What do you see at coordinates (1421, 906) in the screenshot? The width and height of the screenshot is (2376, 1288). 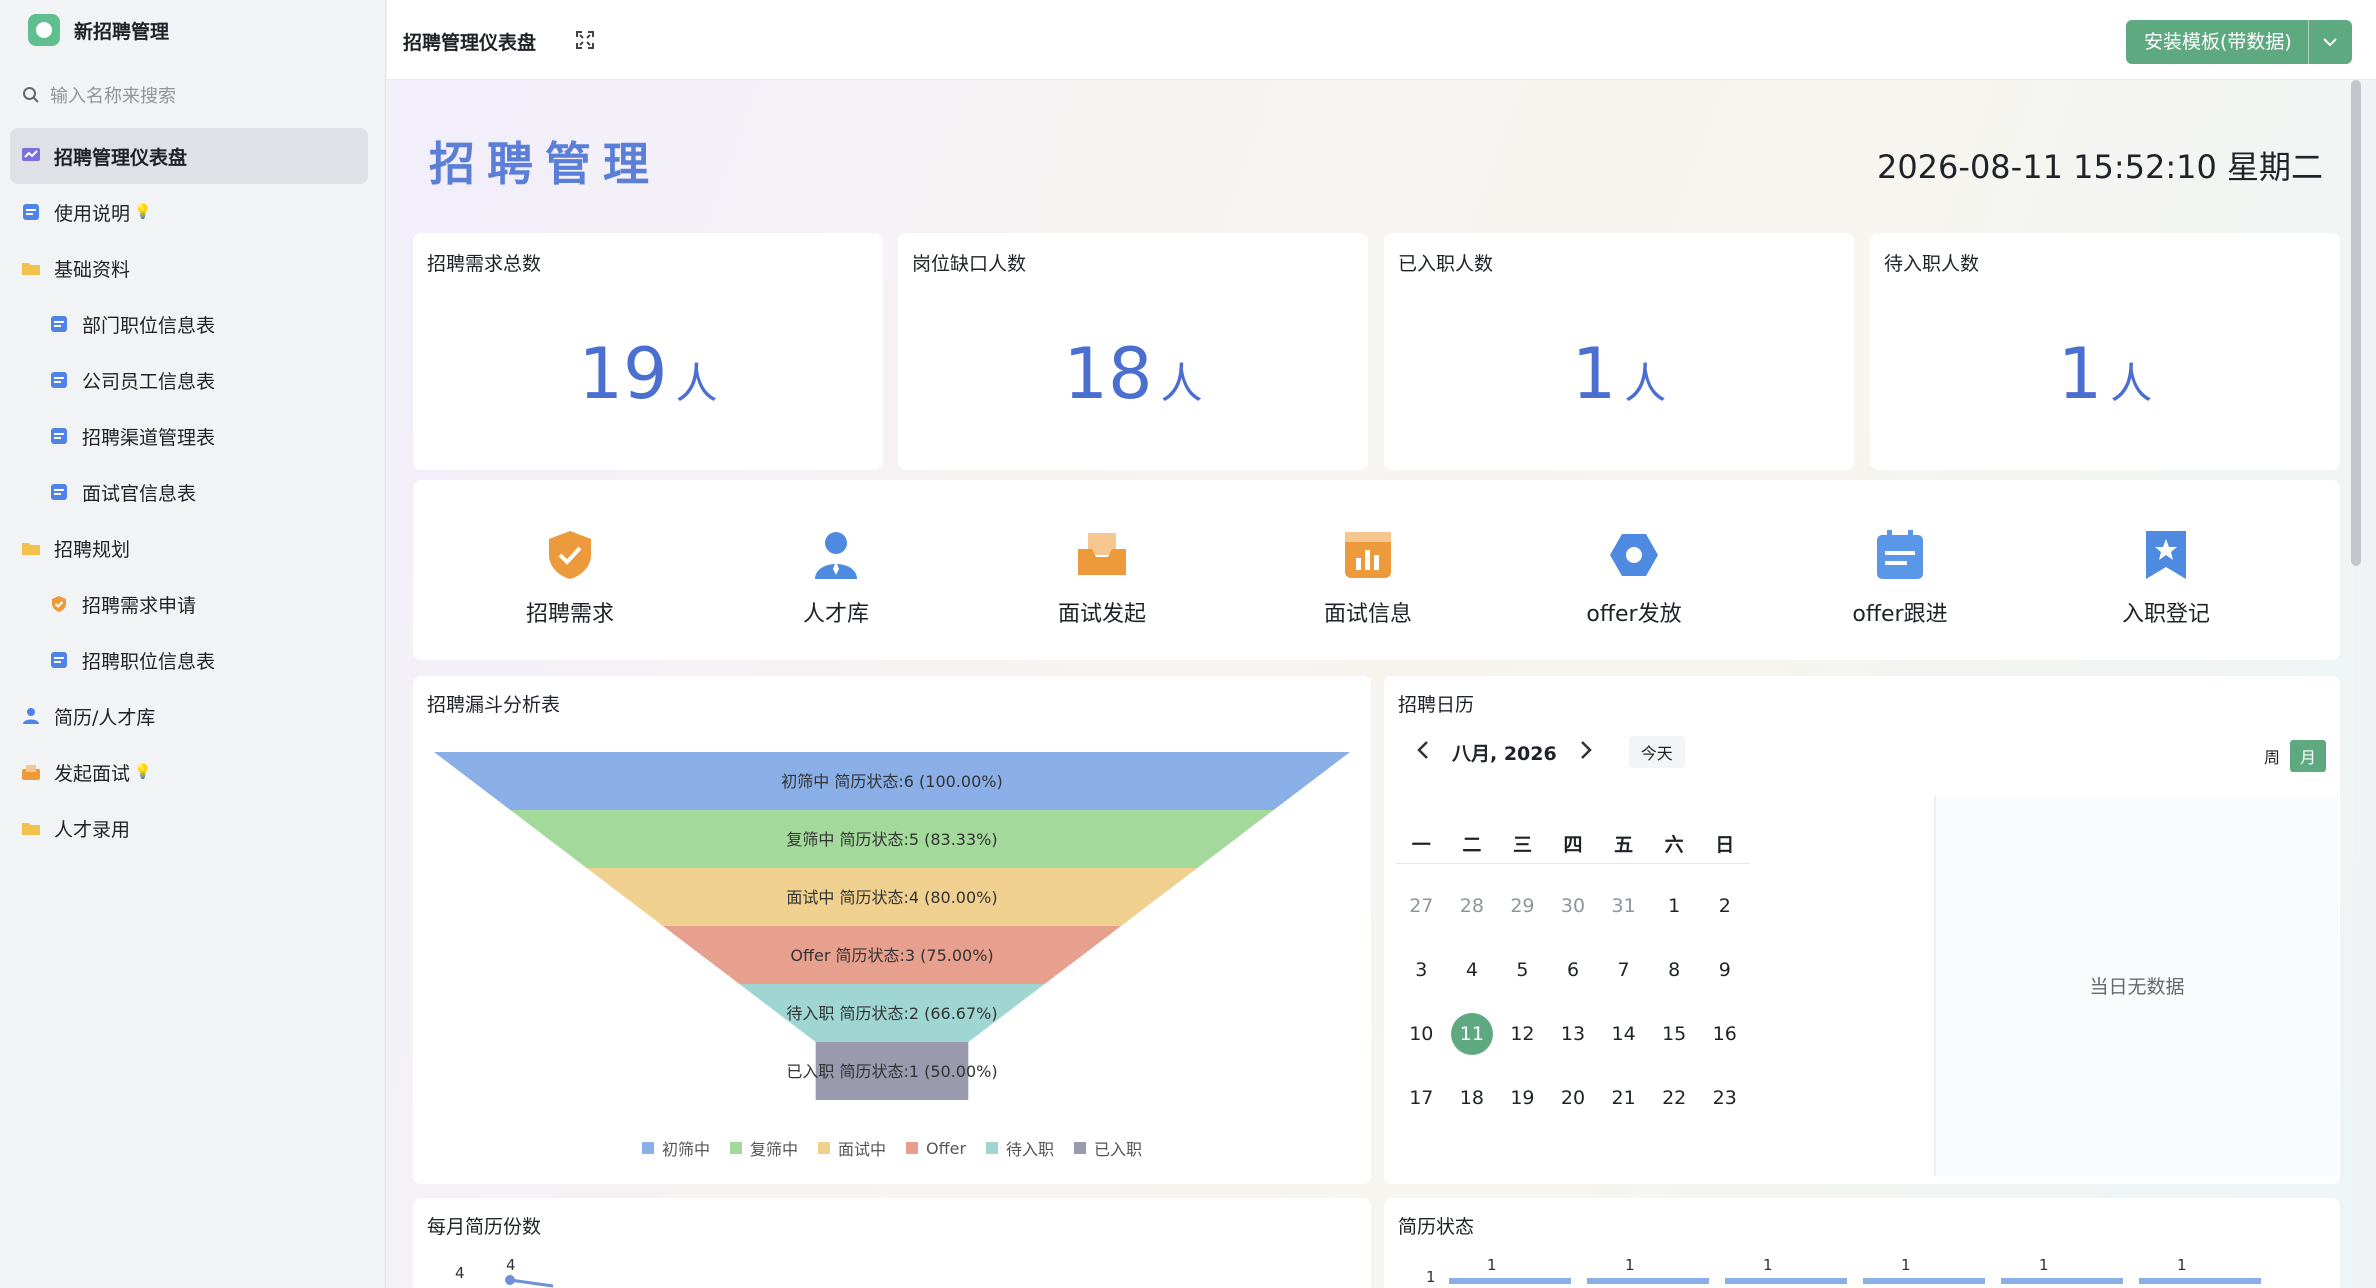 I see `calendar-day: 27` at bounding box center [1421, 906].